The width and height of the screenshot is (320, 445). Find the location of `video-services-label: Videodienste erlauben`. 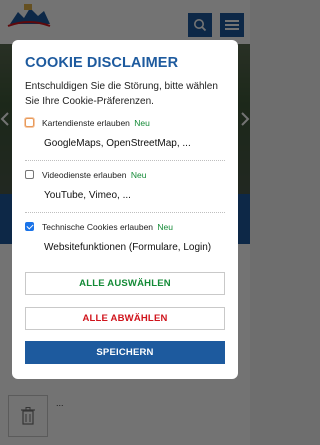

video-services-label: Videodienste erlauben is located at coordinates (84, 175).